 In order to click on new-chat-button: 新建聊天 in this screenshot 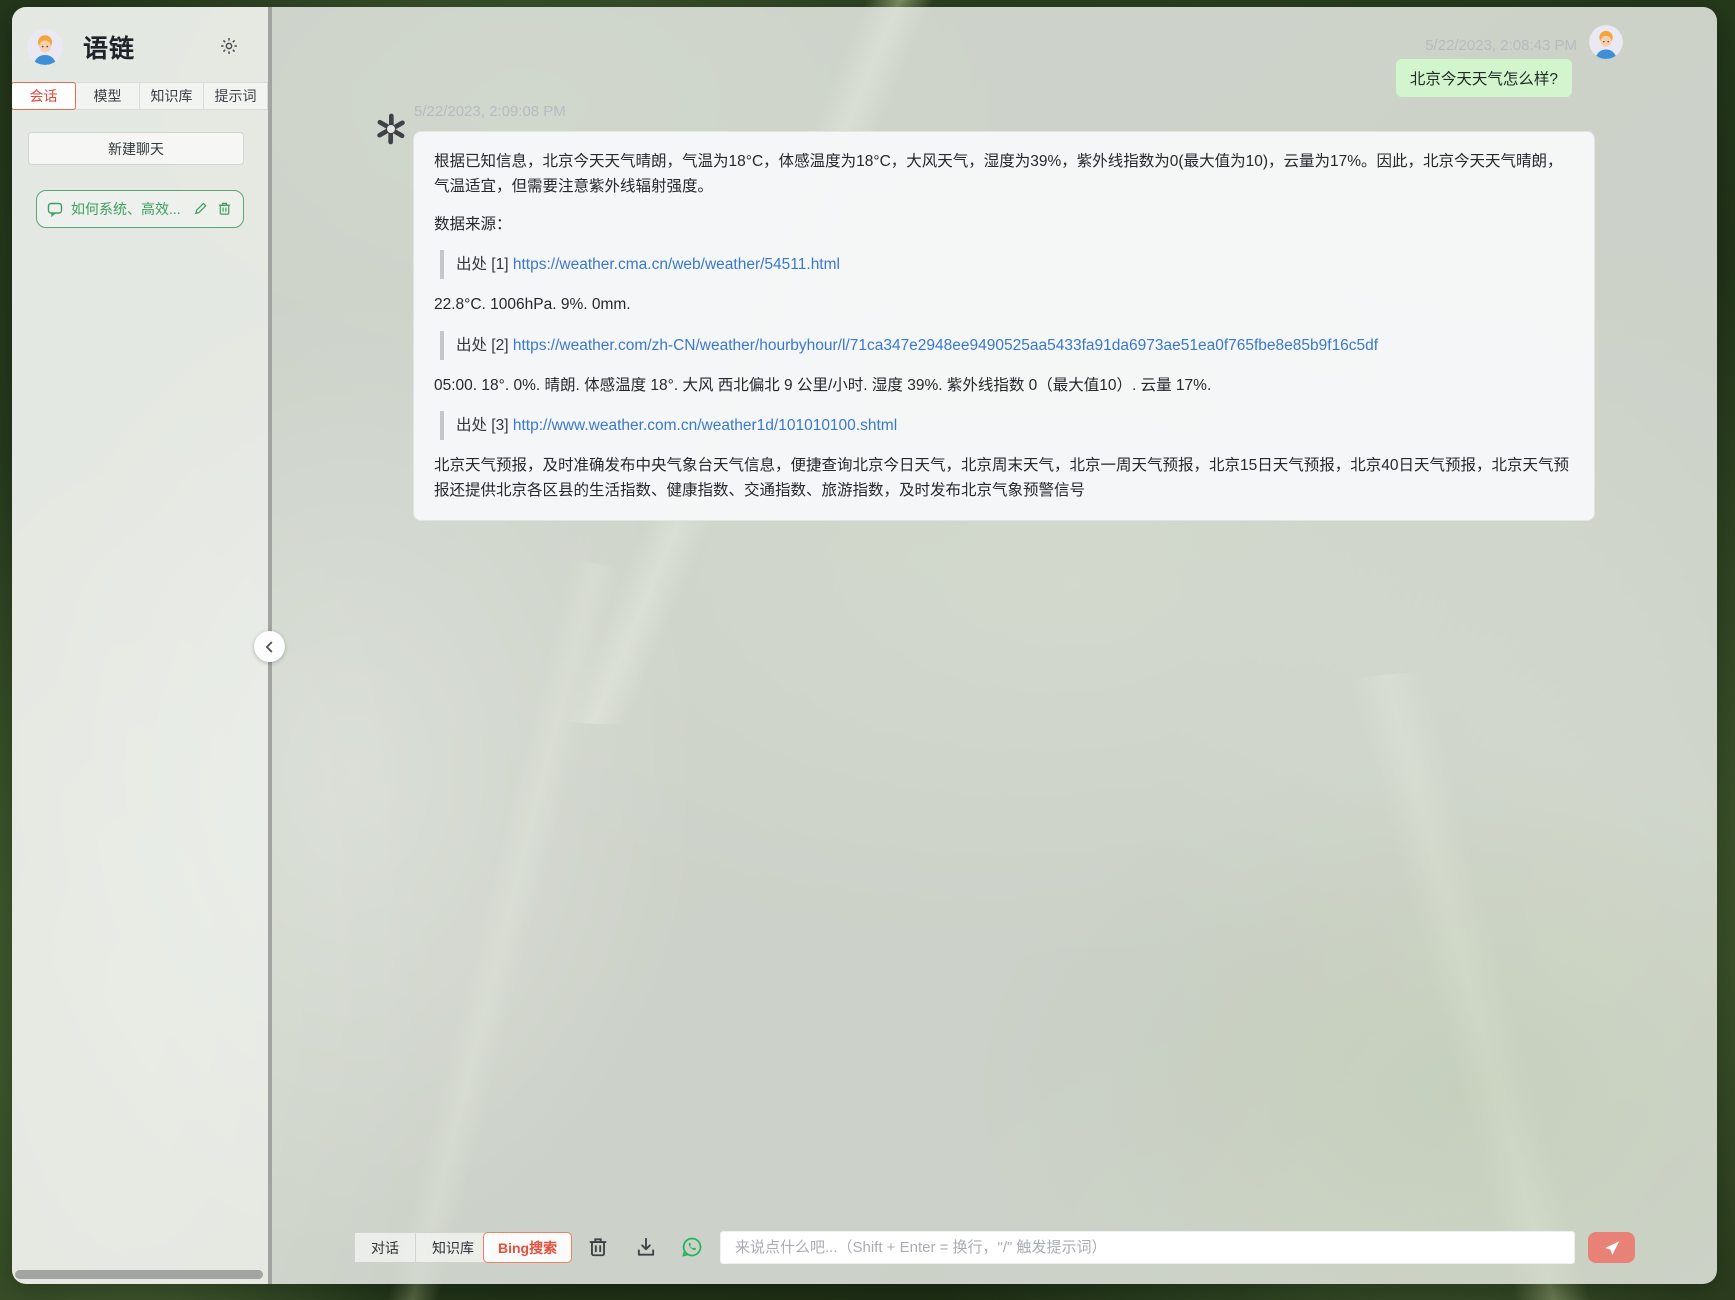, I will do `click(136, 148)`.